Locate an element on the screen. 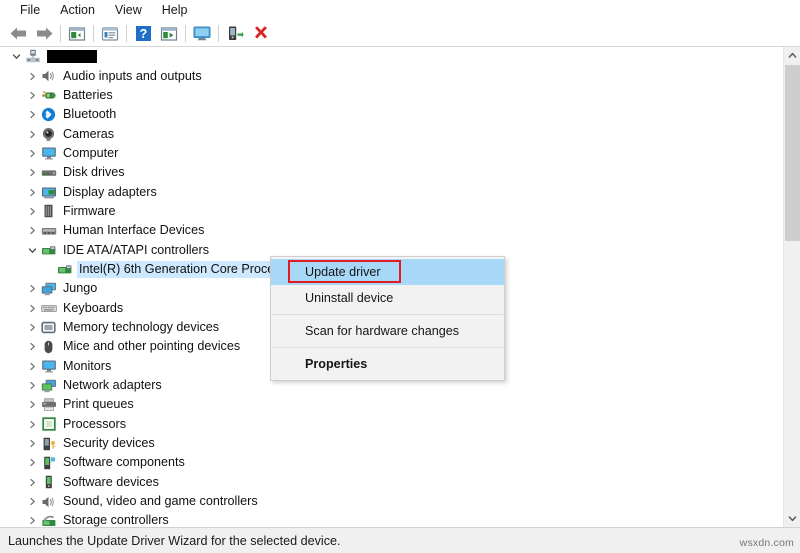 This screenshot has width=800, height=553. help-icon: ? is located at coordinates (143, 34).